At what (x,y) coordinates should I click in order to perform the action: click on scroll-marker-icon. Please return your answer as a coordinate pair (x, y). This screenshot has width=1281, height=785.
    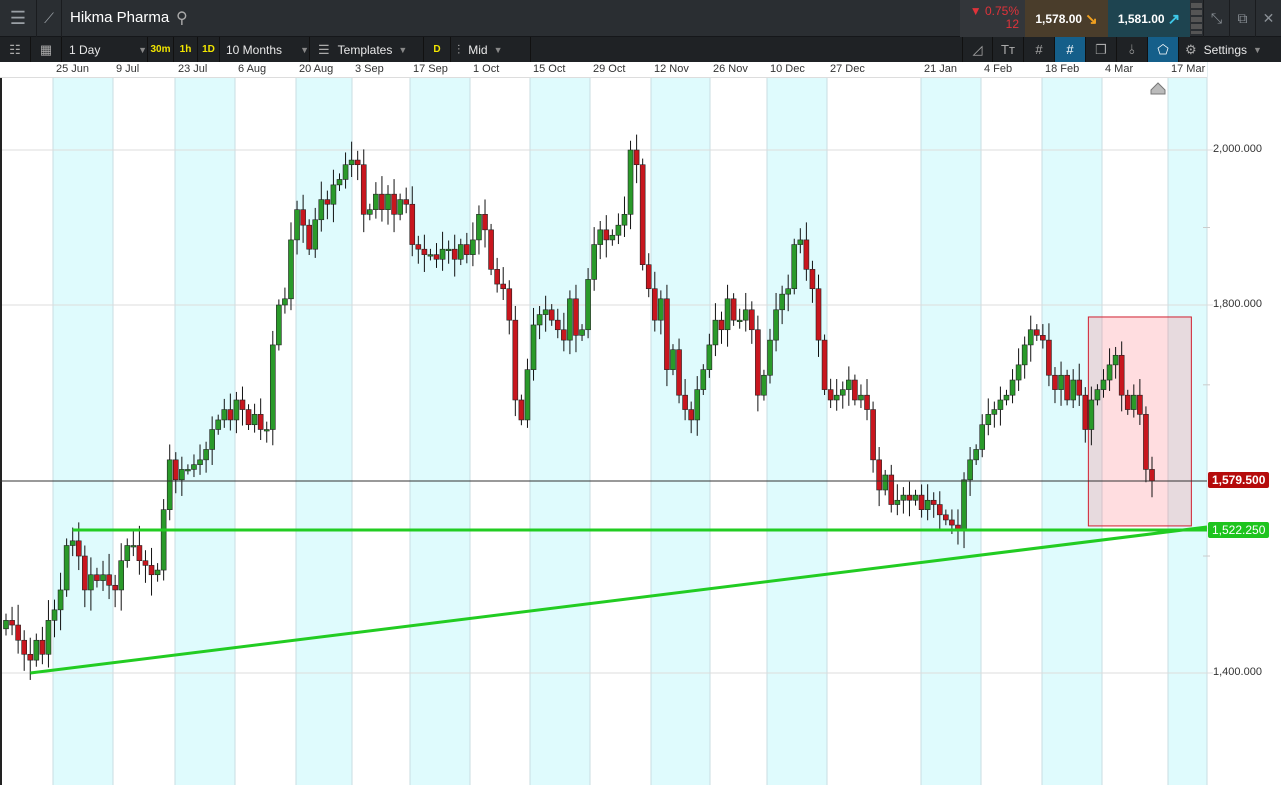
    Looking at the image, I should click on (1158, 88).